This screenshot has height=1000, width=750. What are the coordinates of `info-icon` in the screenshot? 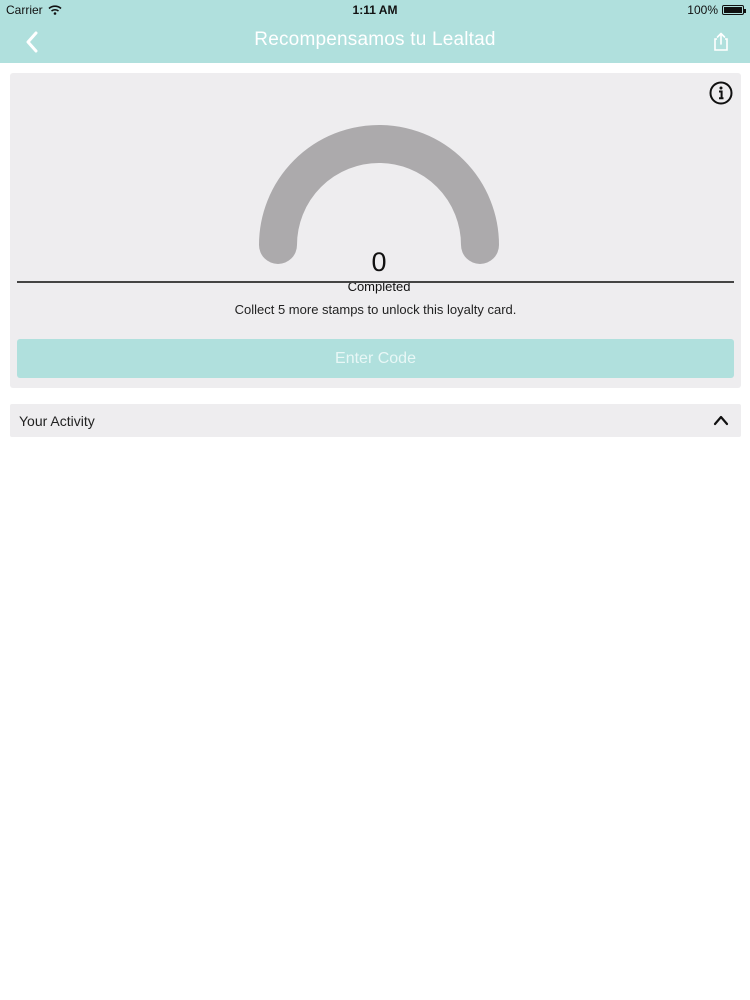 It's located at (721, 93).